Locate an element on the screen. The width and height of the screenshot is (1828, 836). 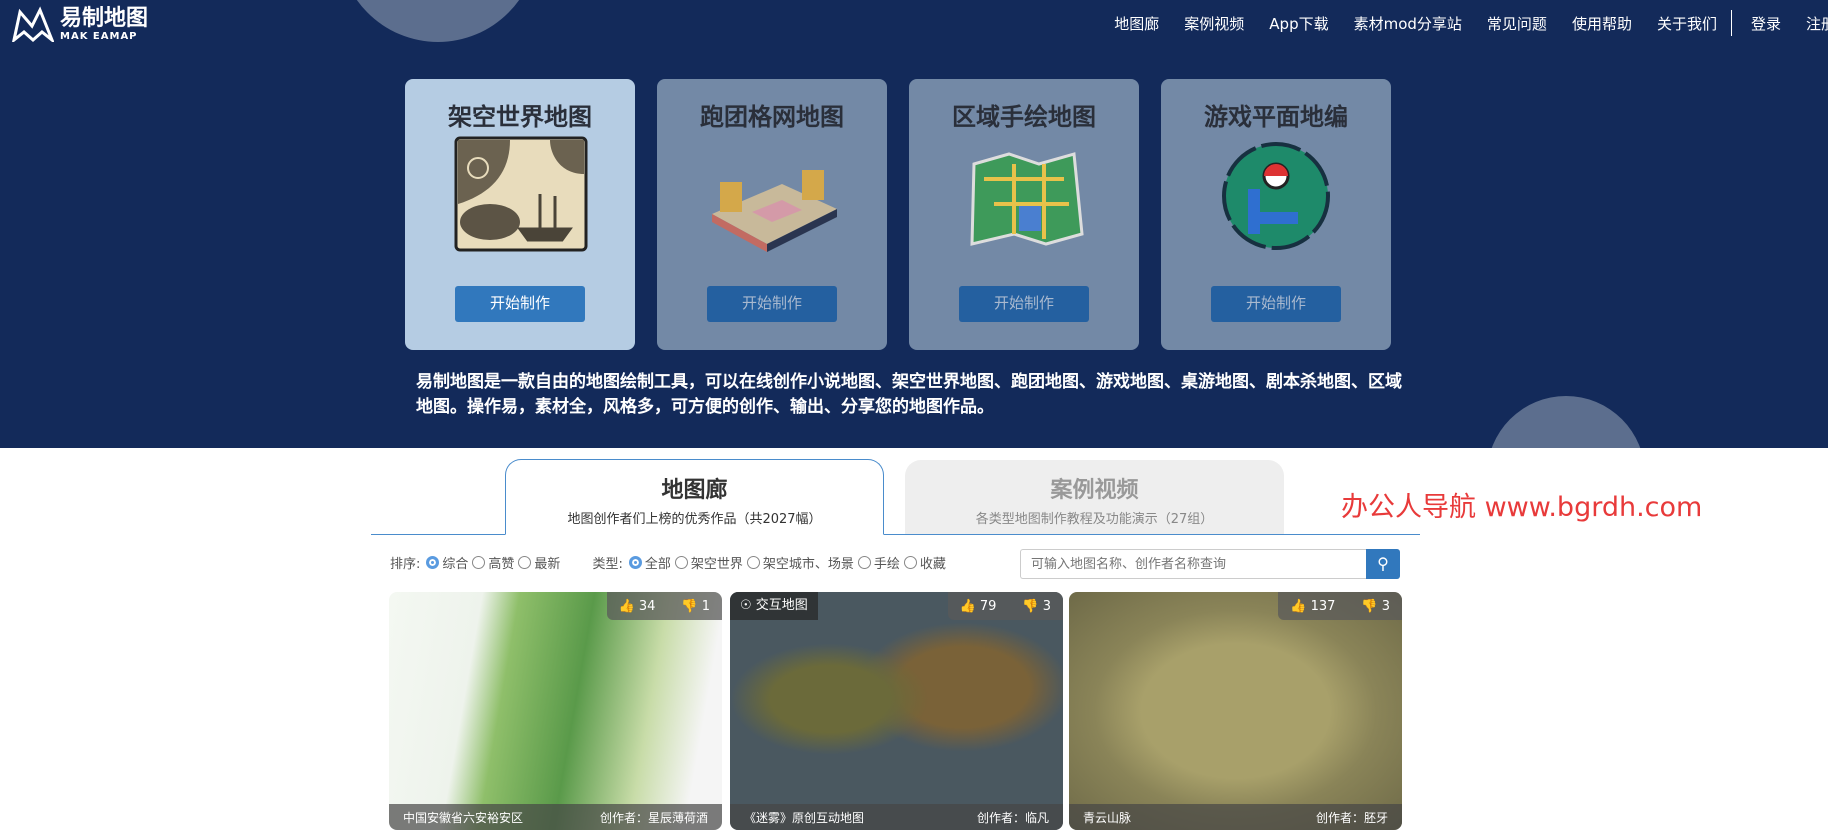
tab-subtitle: 地图创作者们上榜的优秀作品（共2027幅） is located at coordinates (694, 519).